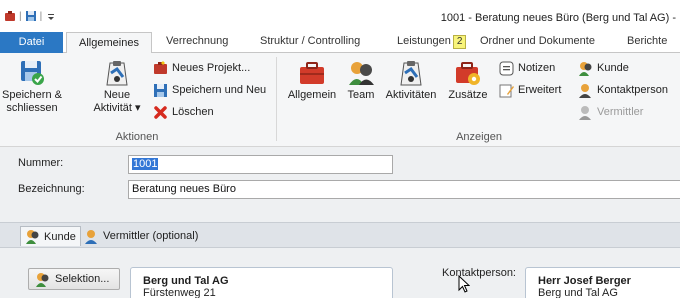 This screenshot has height=298, width=680. I want to click on nummer-value: 1001, so click(145, 164).